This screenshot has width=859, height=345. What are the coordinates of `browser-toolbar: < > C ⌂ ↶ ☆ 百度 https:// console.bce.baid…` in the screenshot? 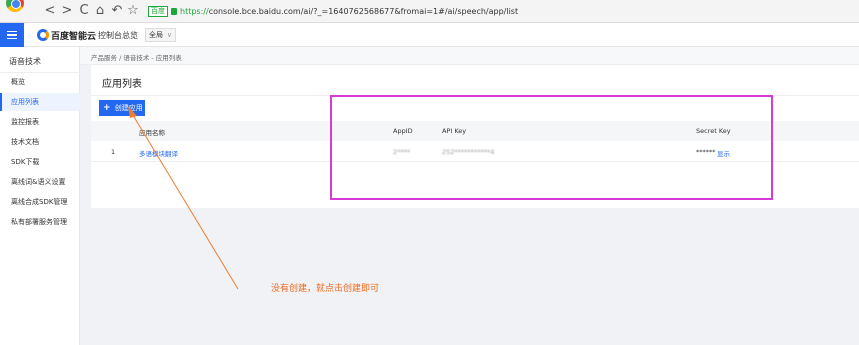 It's located at (429, 11).